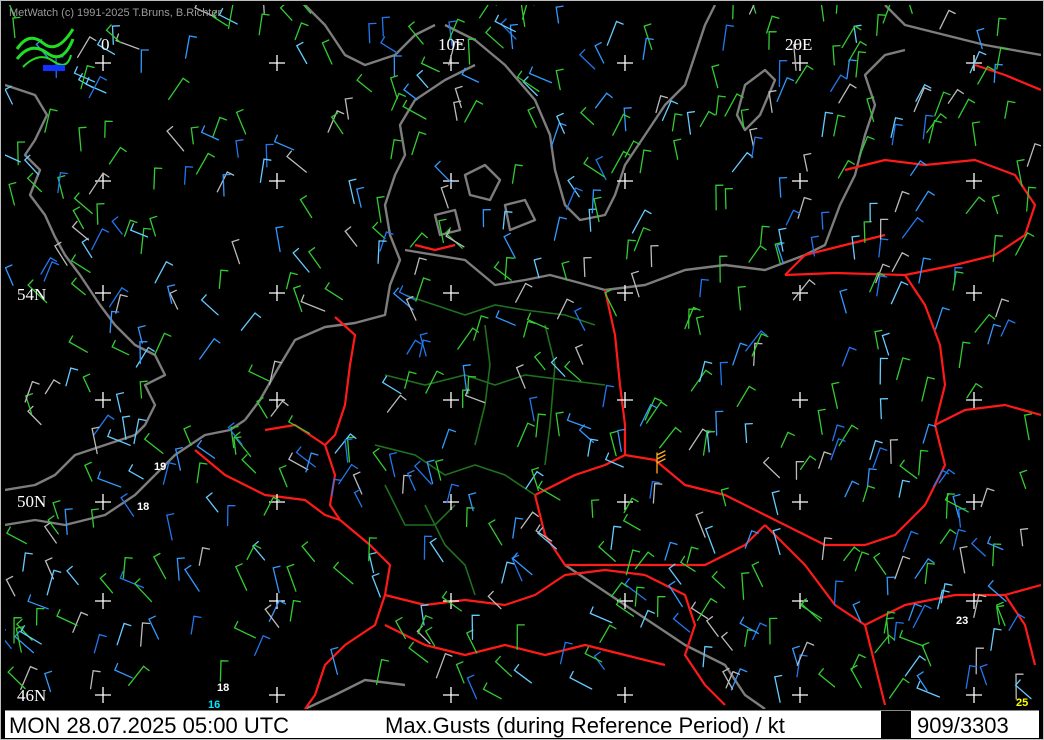 This screenshot has width=1044, height=740. What do you see at coordinates (962, 31) in the screenshot?
I see `coast-finland` at bounding box center [962, 31].